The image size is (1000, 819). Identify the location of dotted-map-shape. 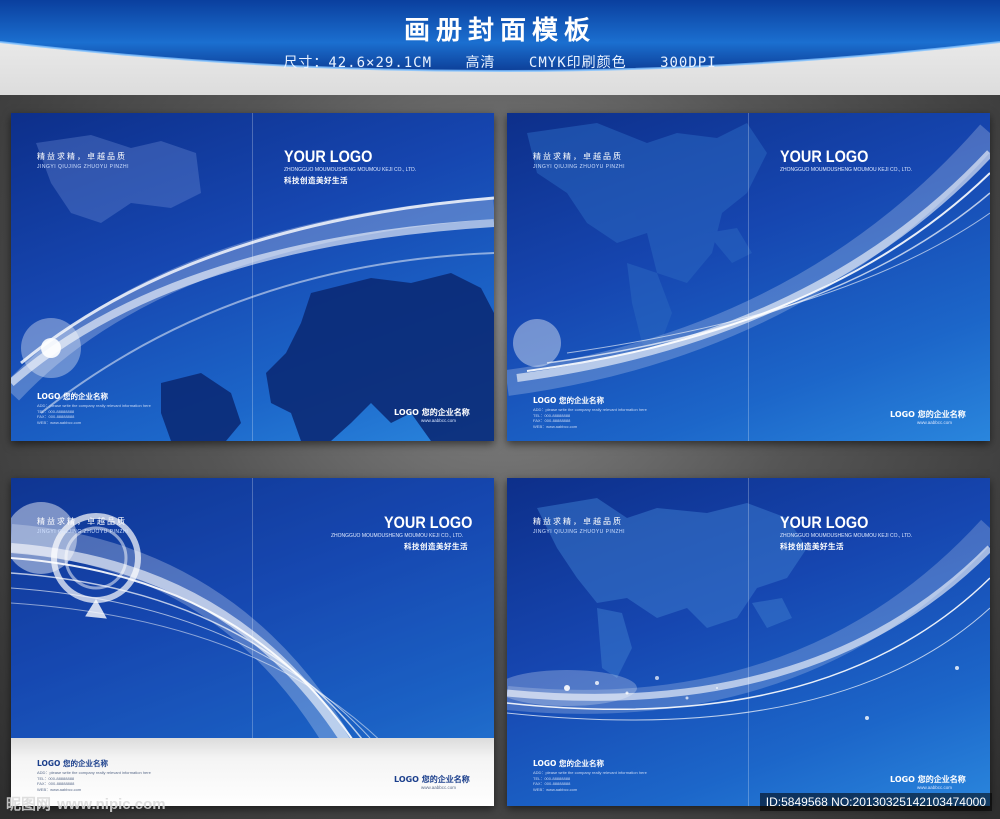
(118, 179).